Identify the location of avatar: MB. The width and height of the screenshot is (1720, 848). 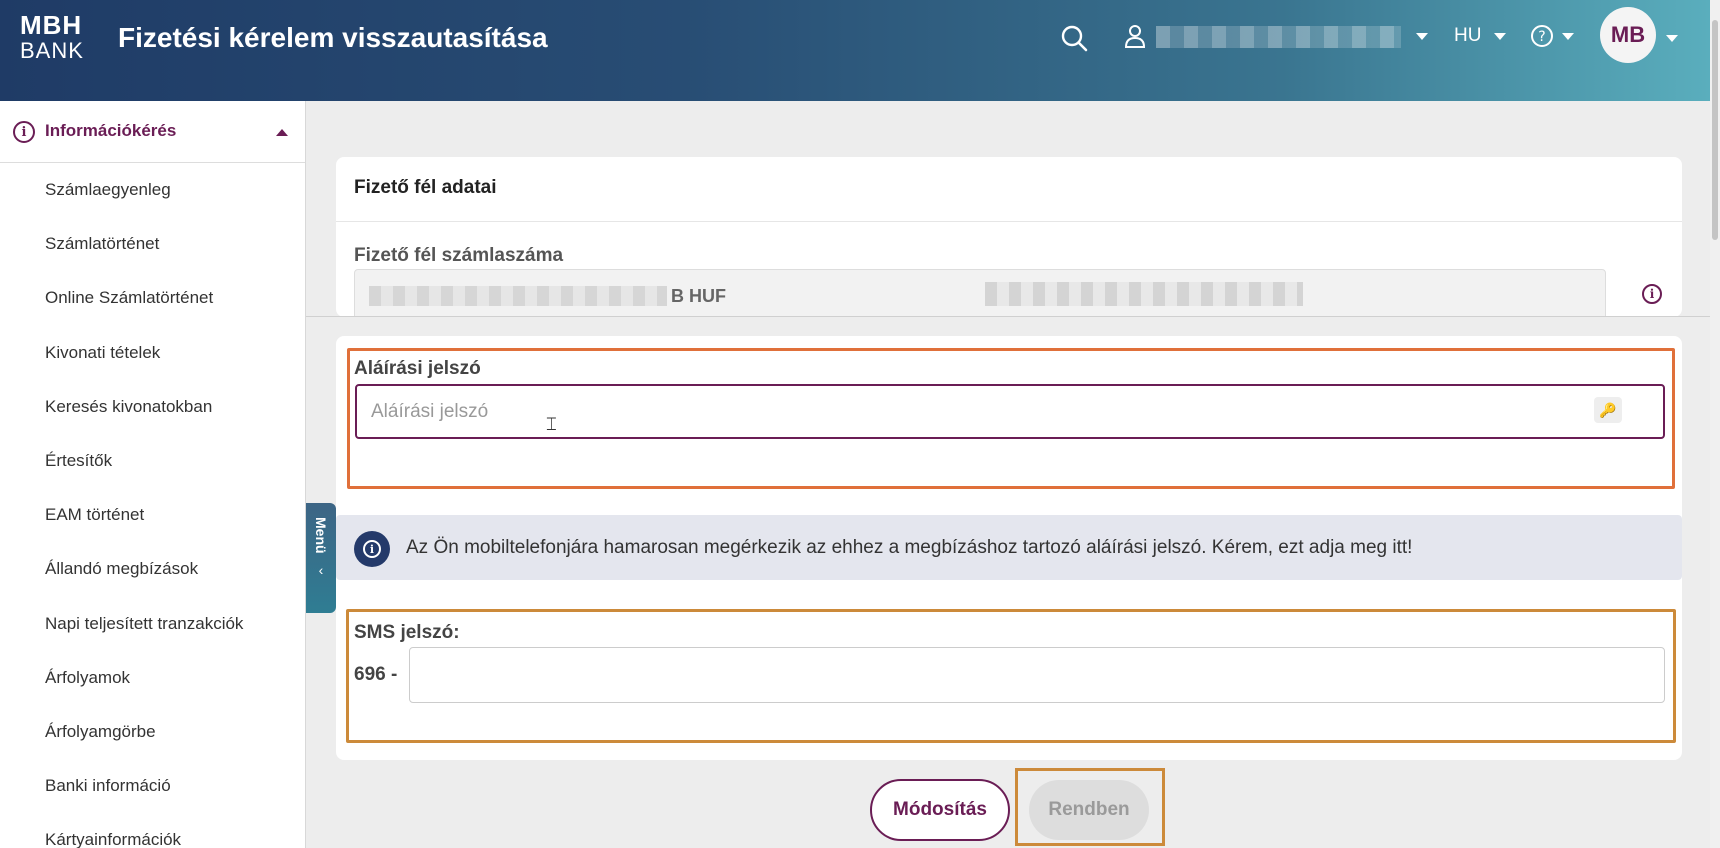
(1628, 35).